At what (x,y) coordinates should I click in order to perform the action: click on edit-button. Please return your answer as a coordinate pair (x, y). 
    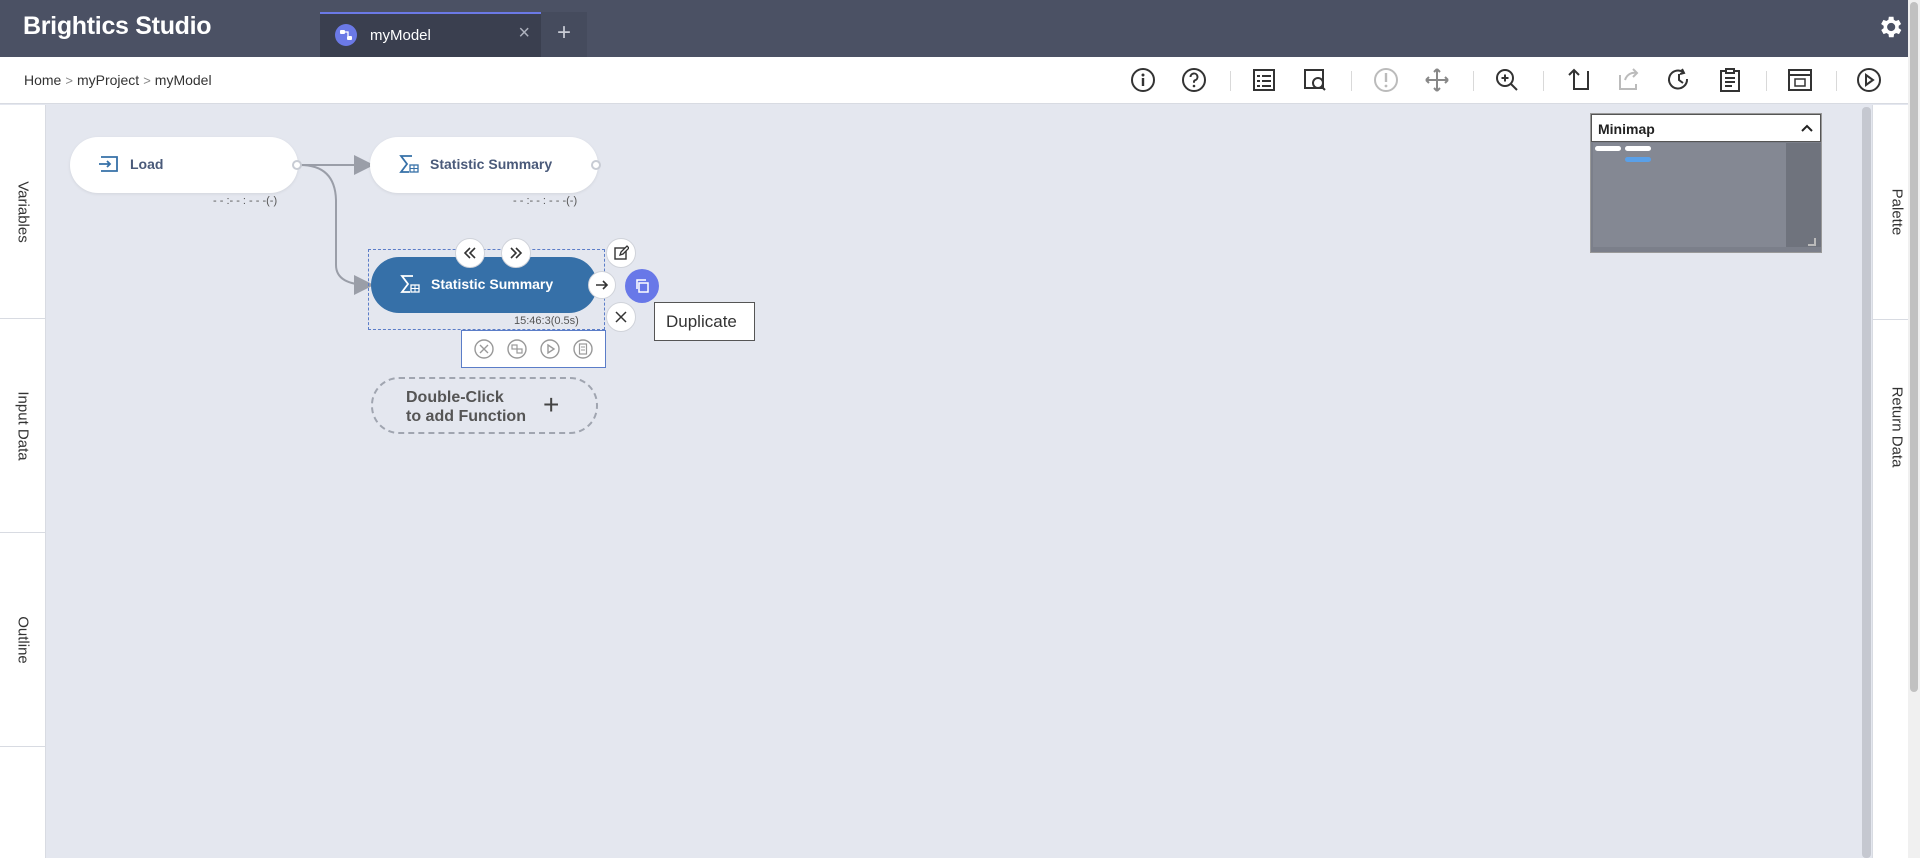
    Looking at the image, I should click on (621, 253).